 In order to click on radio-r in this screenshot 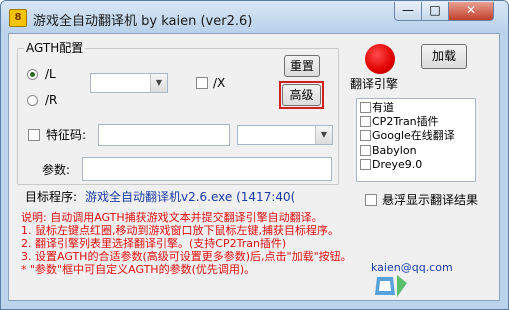, I will do `click(32, 100)`.